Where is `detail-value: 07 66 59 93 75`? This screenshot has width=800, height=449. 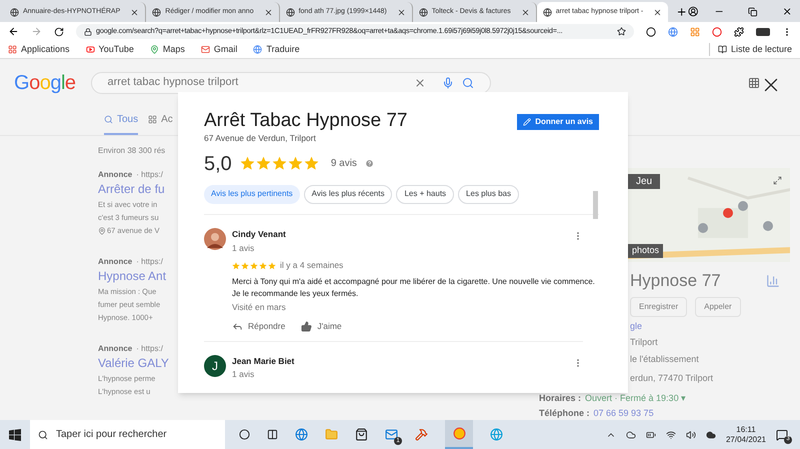
detail-value: 07 66 59 93 75 is located at coordinates (624, 413).